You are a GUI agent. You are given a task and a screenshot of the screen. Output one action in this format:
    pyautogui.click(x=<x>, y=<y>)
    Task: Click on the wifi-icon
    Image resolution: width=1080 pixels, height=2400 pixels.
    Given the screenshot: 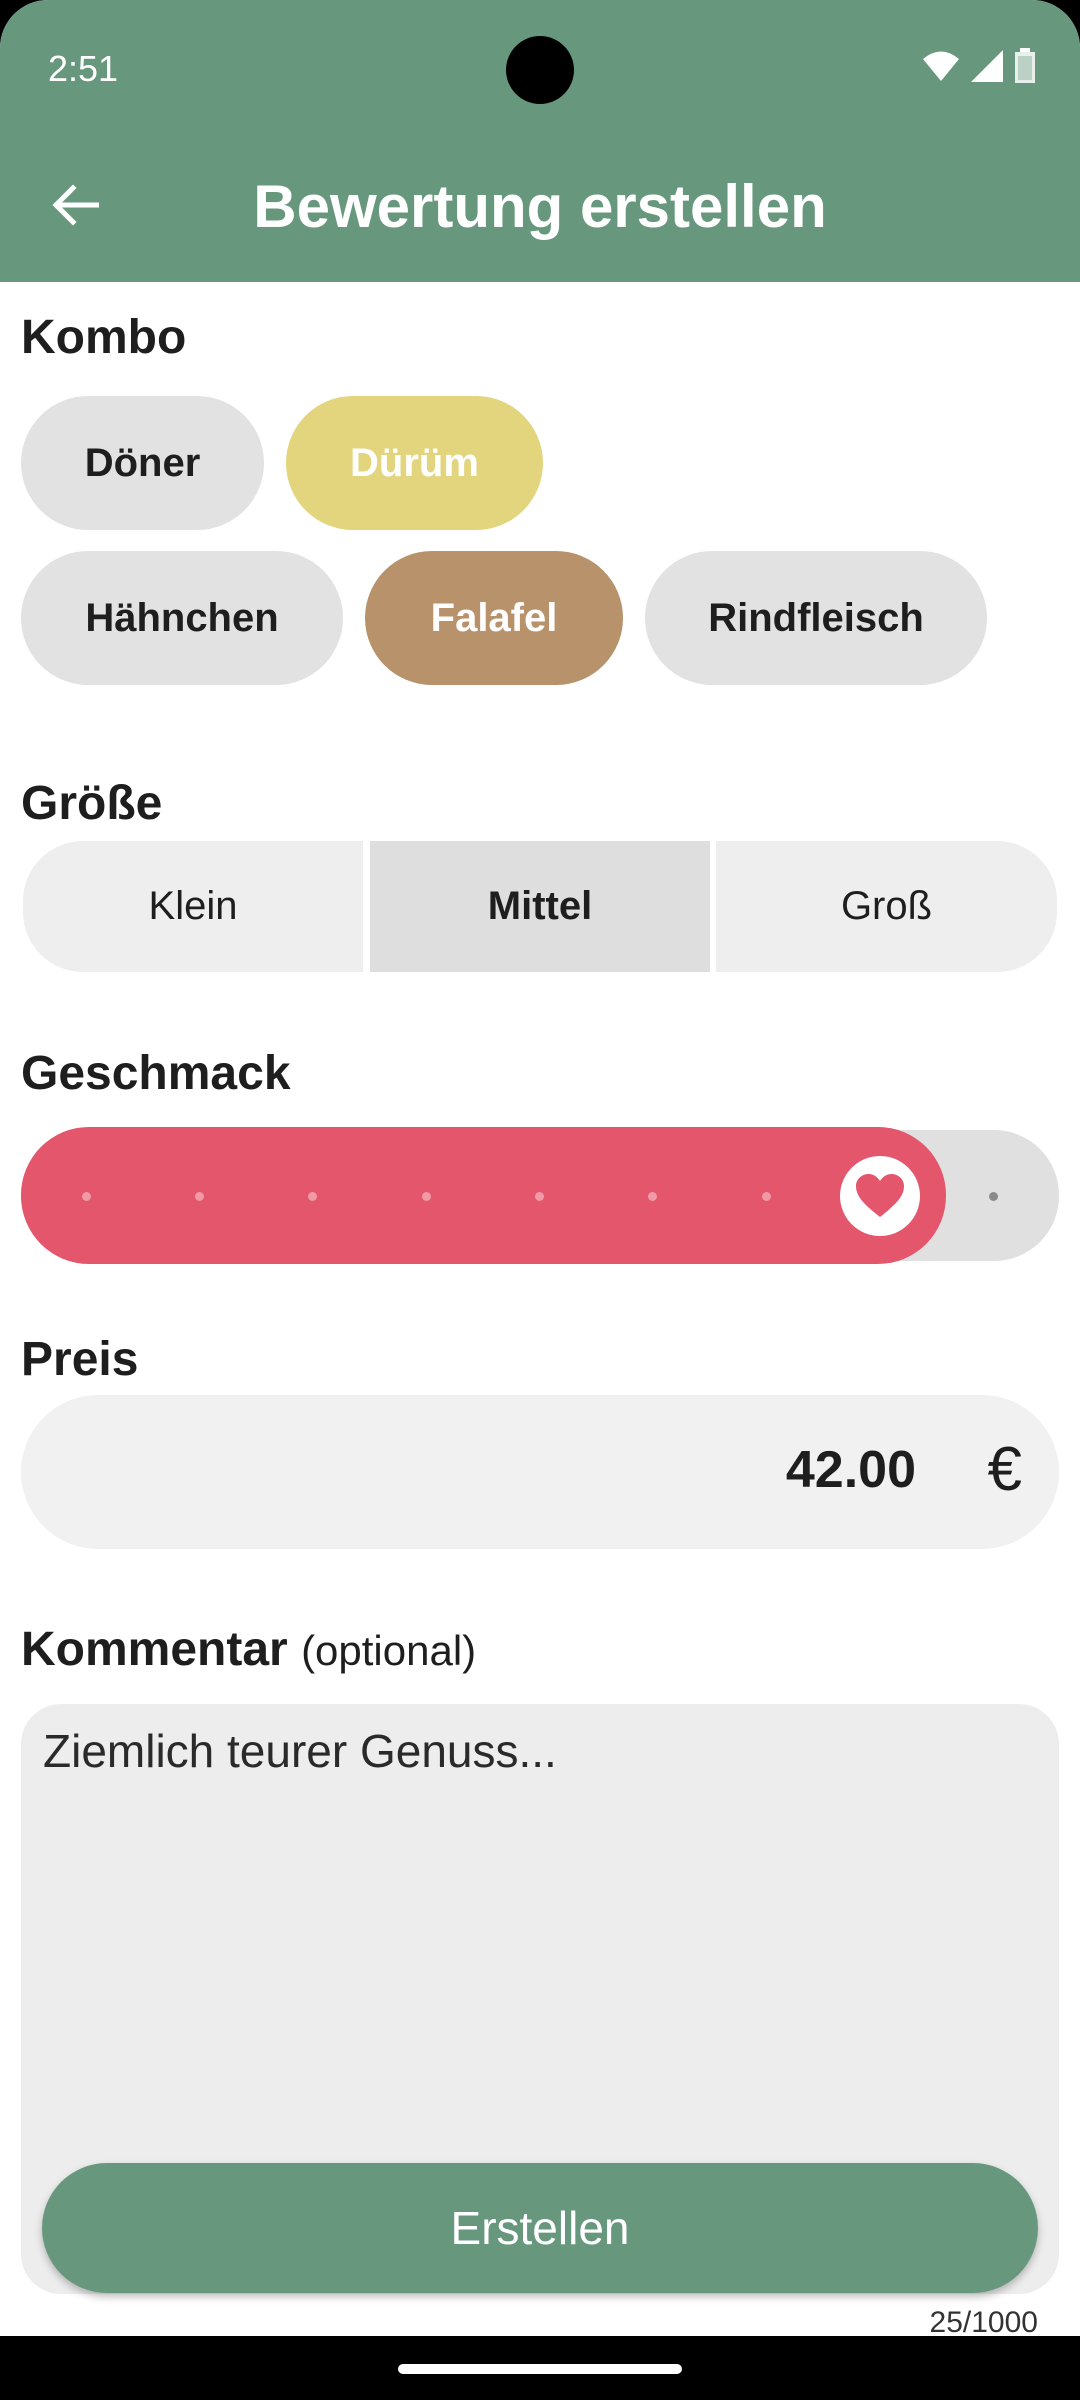 What is the action you would take?
    pyautogui.click(x=941, y=66)
    